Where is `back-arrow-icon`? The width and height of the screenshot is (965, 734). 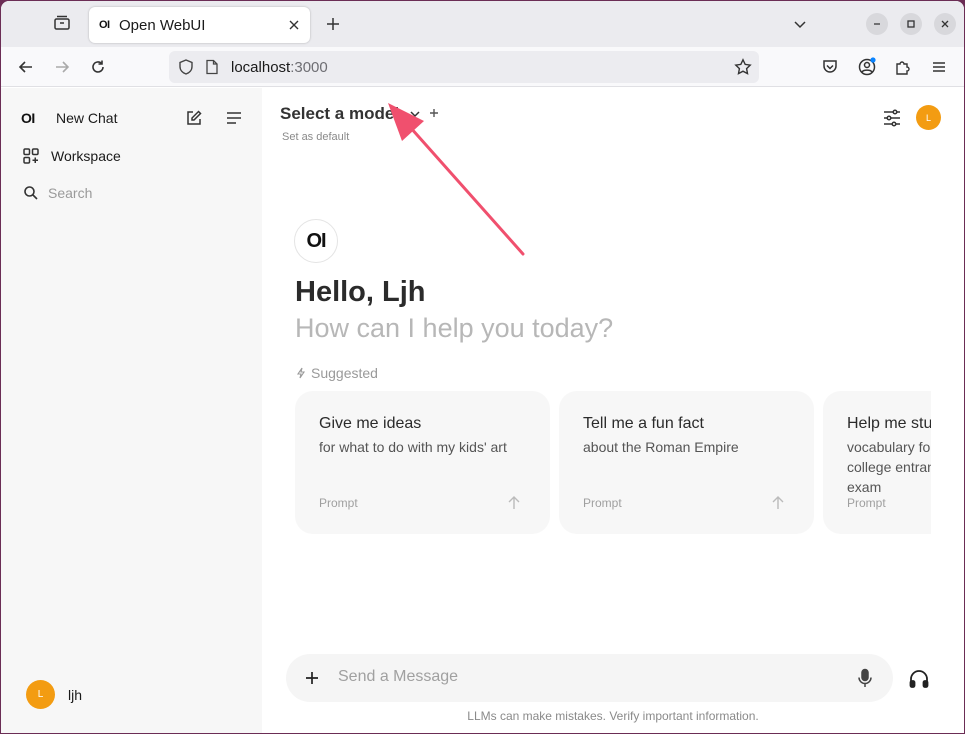 back-arrow-icon is located at coordinates (26, 67).